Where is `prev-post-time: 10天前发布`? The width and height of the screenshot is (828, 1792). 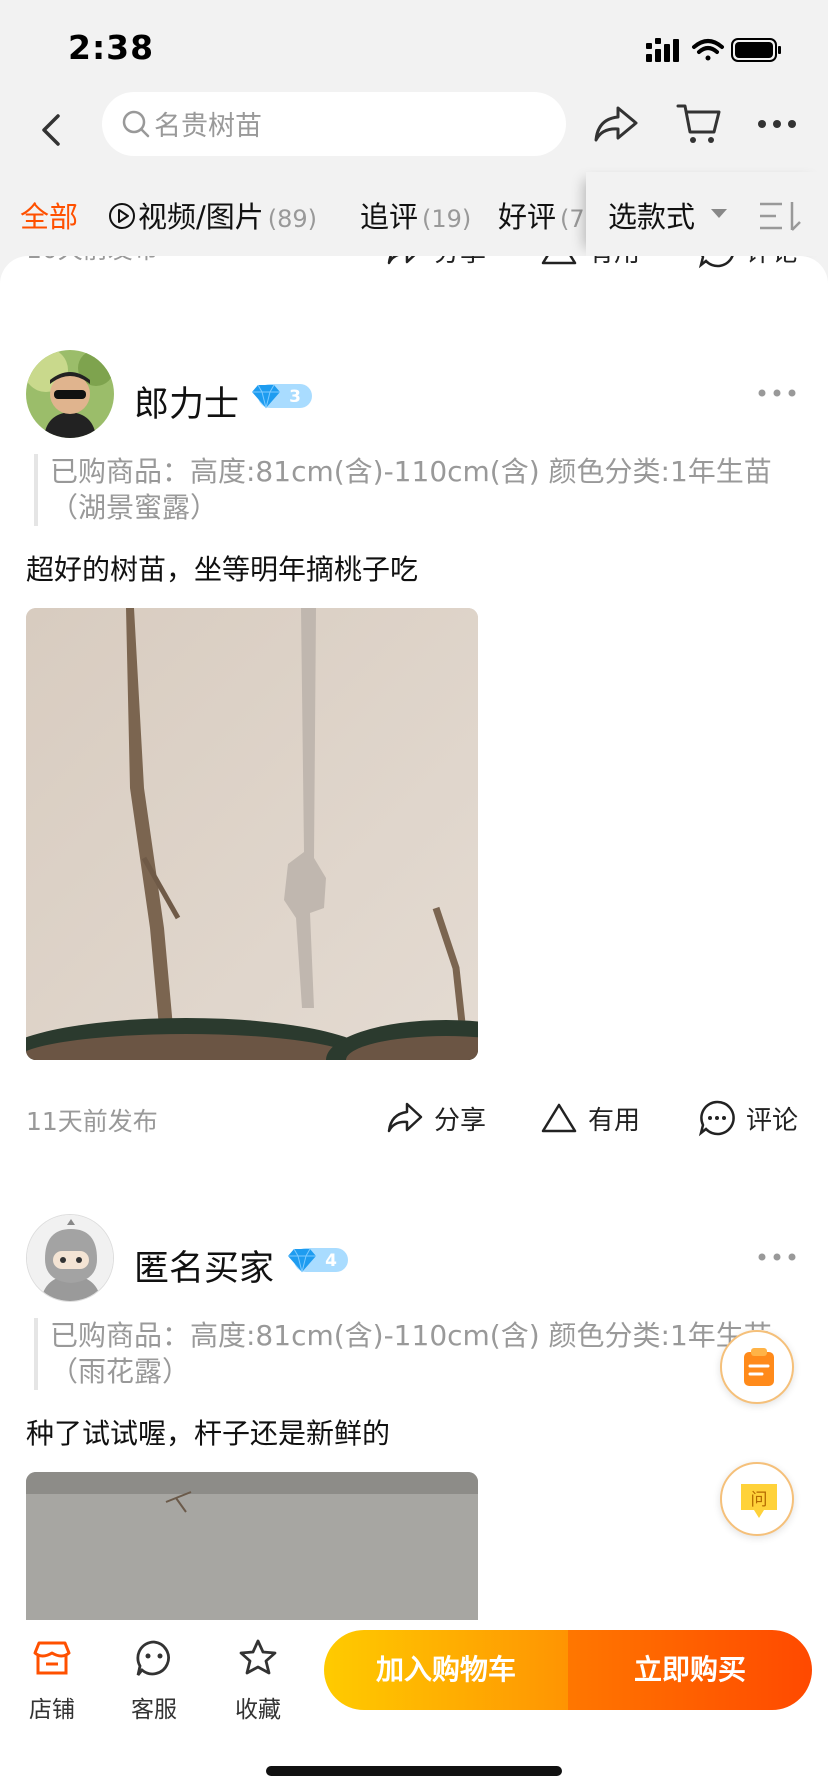
prev-post-time: 10天前发布 is located at coordinates (92, 261).